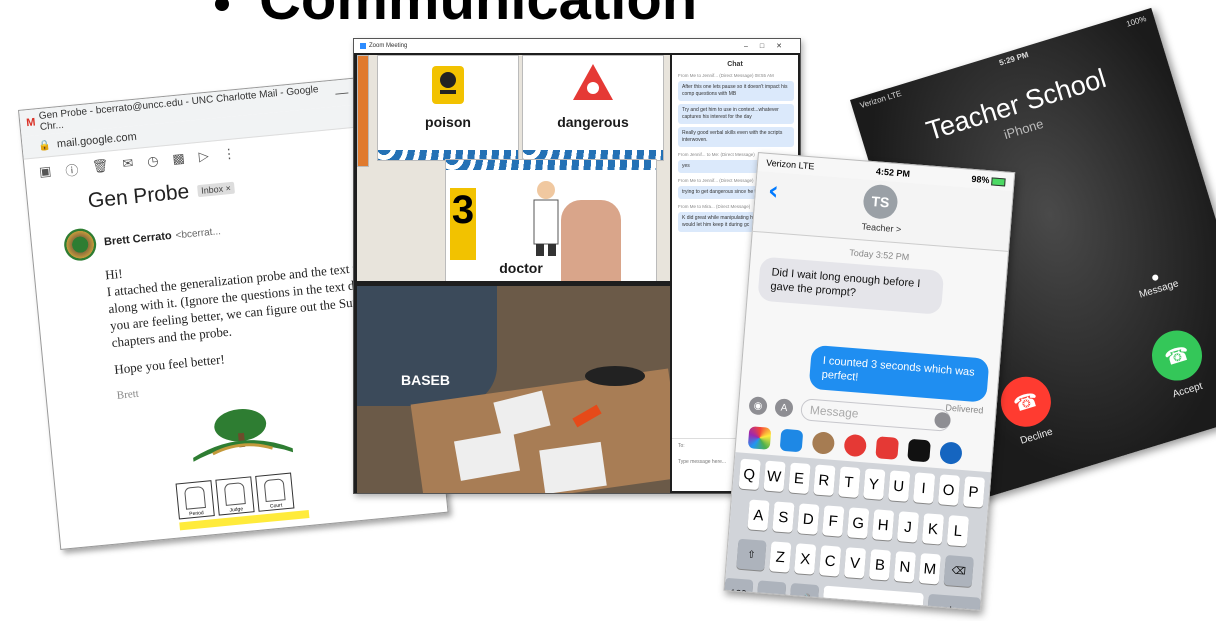 The image size is (1216, 621). What do you see at coordinates (973, 492) in the screenshot?
I see `key: P` at bounding box center [973, 492].